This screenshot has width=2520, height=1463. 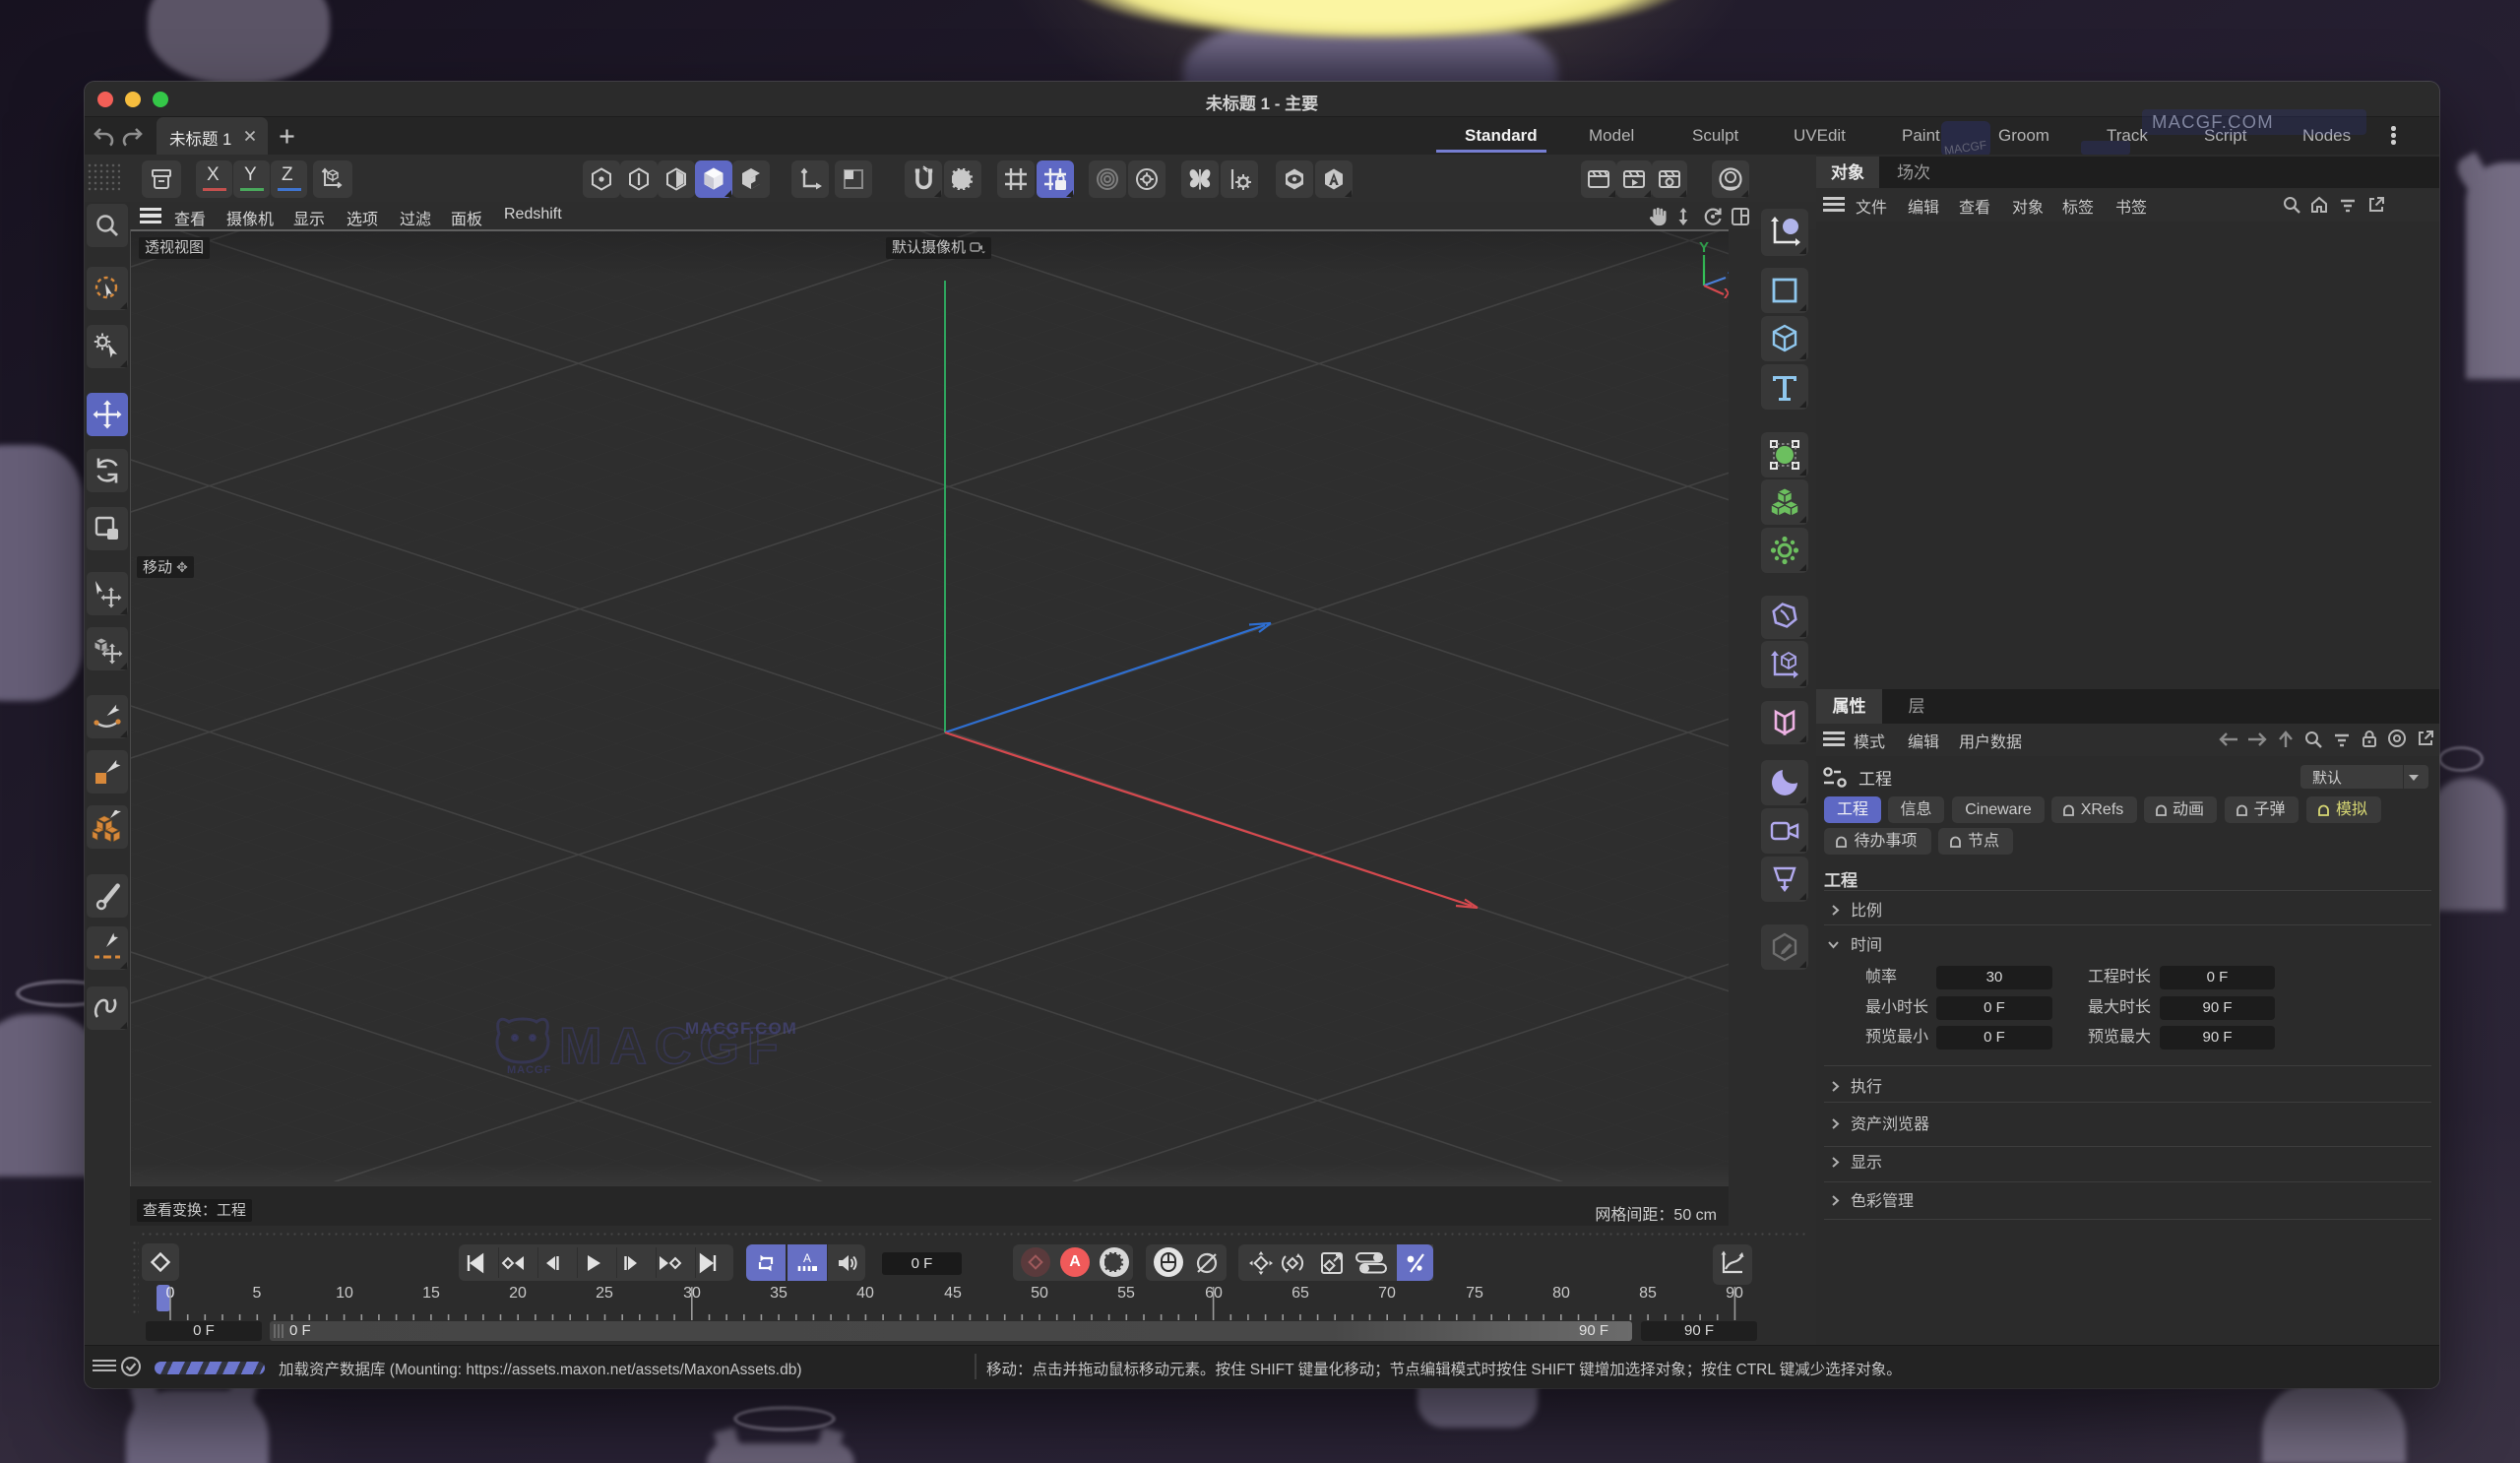 I want to click on svg-text: MACGF, so click(x=529, y=1070).